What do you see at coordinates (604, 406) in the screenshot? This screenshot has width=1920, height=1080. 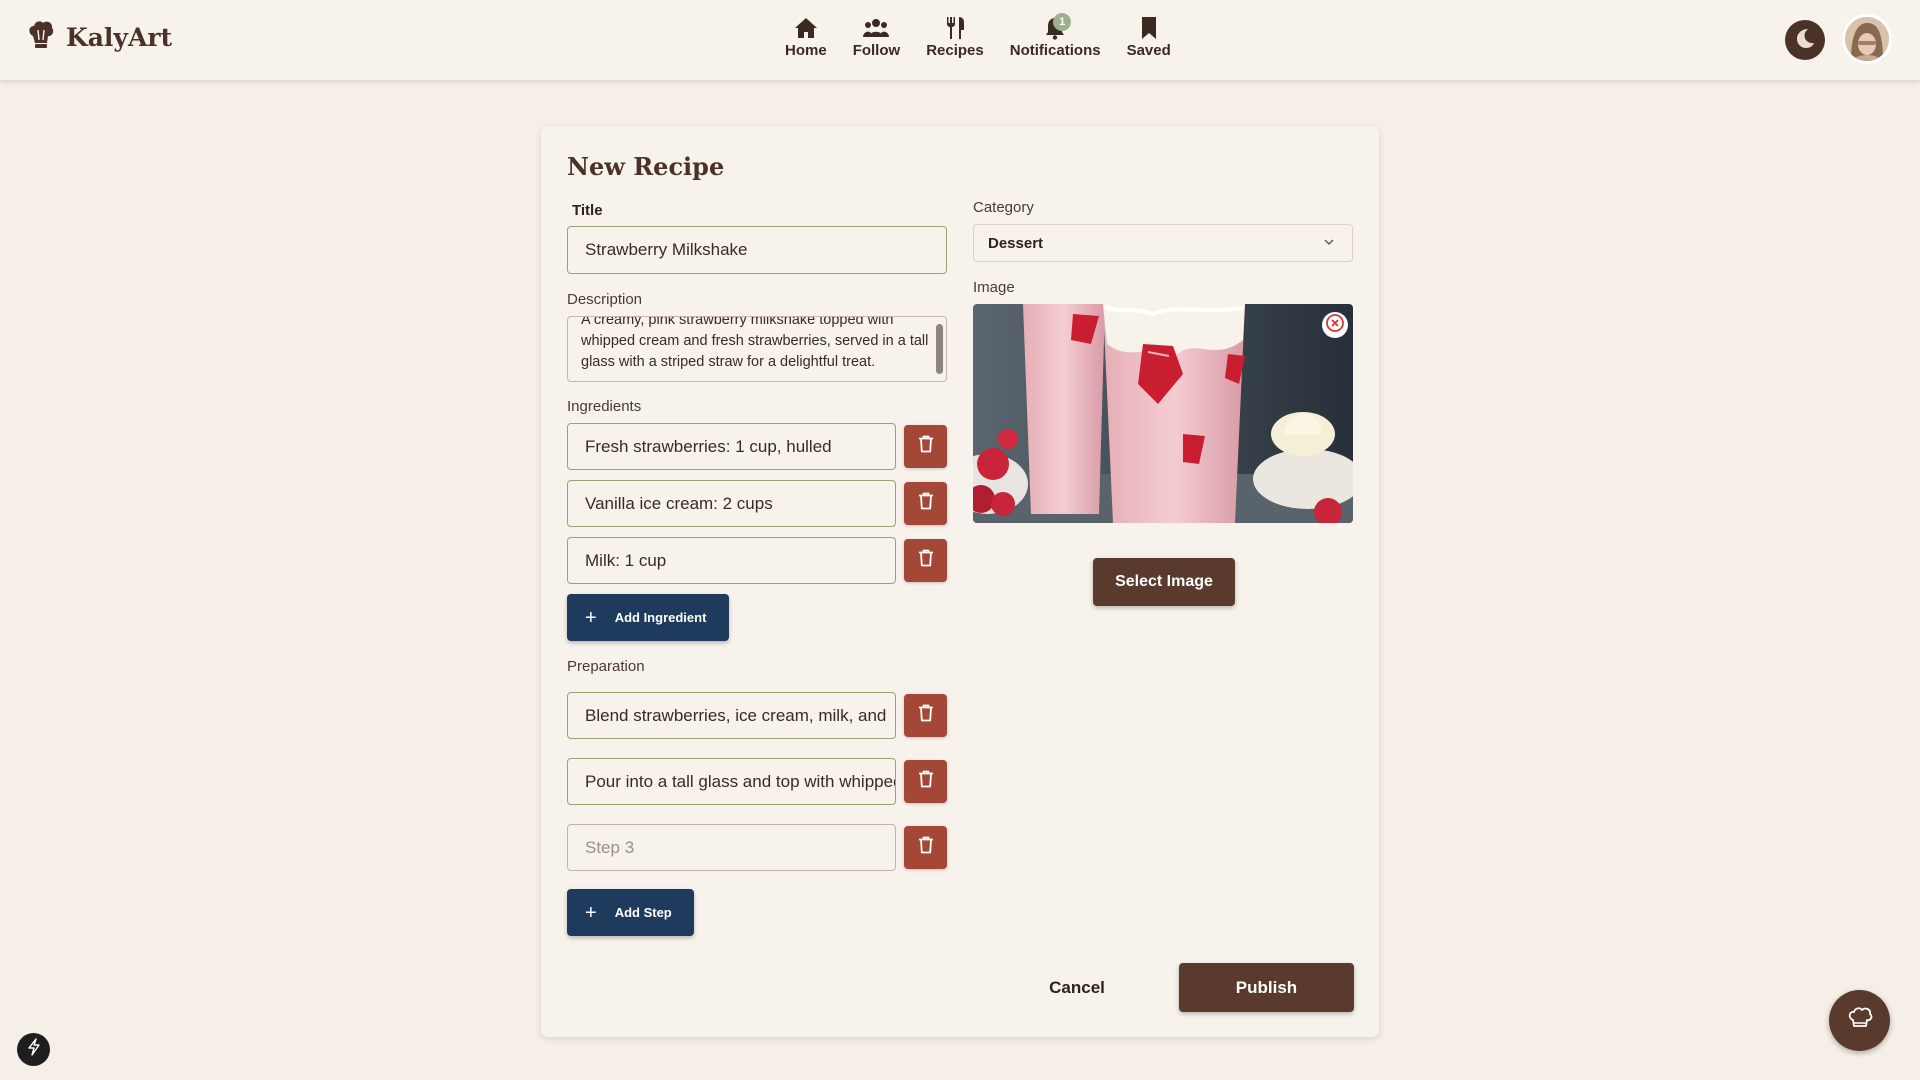 I see `ingredients-label: Ingredients` at bounding box center [604, 406].